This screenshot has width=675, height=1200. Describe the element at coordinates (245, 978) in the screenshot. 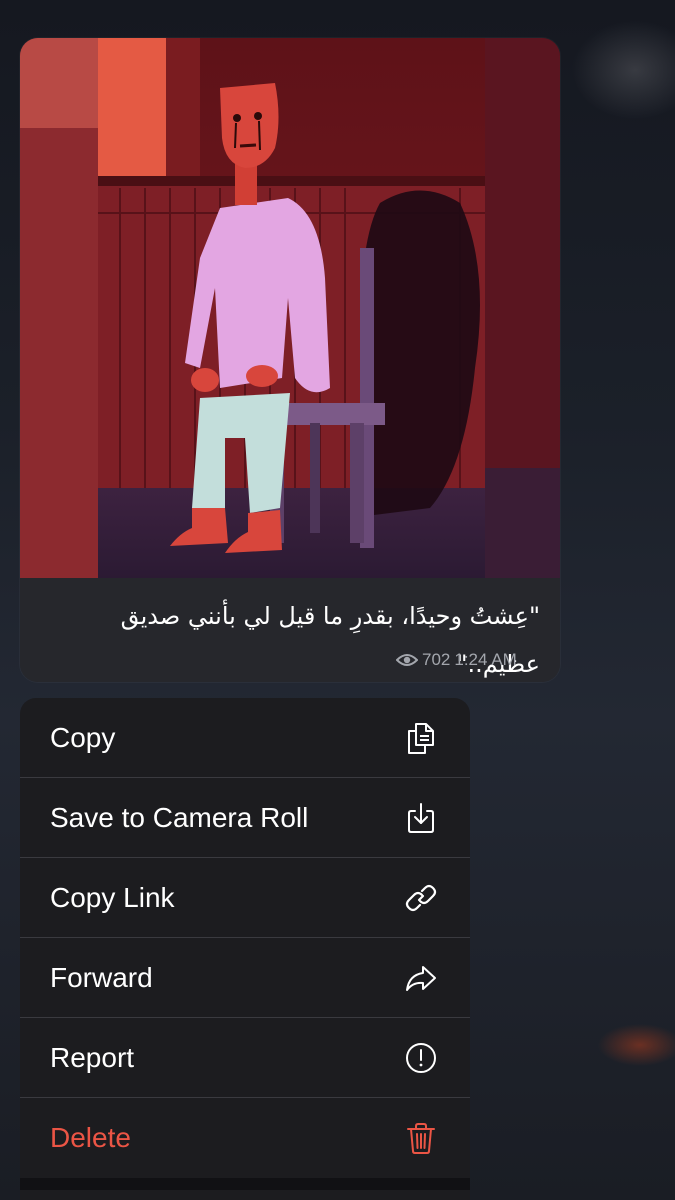

I see `menu-item-forward: Forward` at that location.